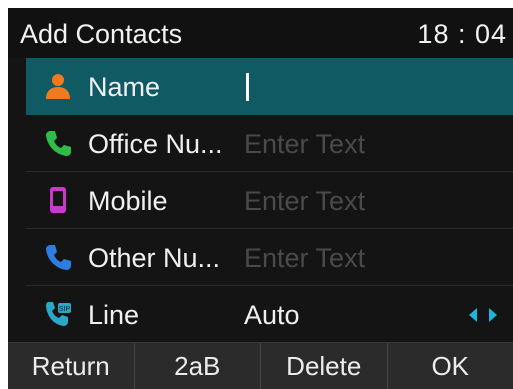 Image resolution: width=513 pixels, height=389 pixels. I want to click on other-number-row: Other Nu... Enter Text, so click(269, 257).